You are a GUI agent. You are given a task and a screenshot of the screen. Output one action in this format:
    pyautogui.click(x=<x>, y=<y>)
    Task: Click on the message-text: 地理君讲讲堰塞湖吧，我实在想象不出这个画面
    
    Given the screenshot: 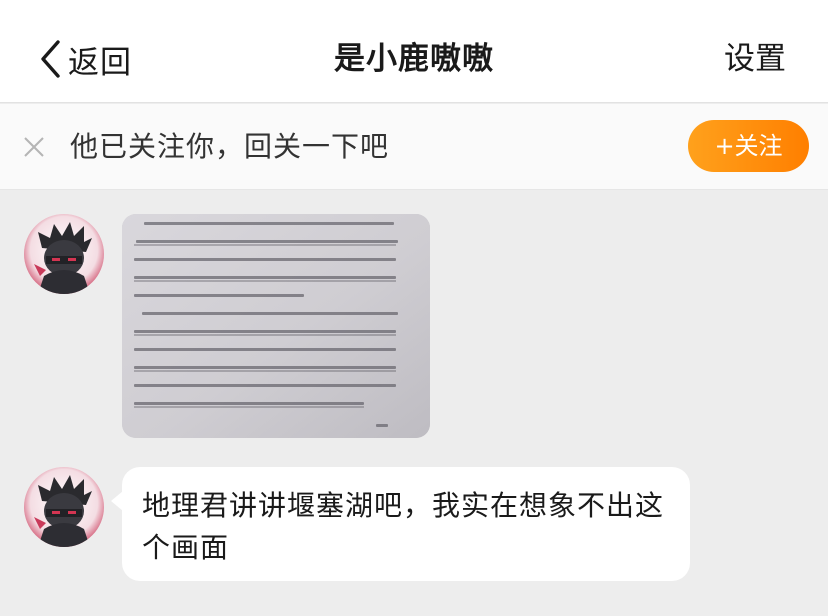 What is the action you would take?
    pyautogui.click(x=403, y=526)
    